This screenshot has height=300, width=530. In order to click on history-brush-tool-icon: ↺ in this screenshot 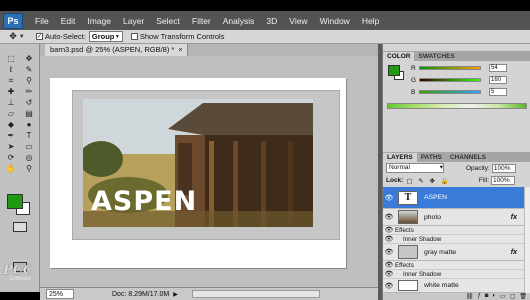, I will do `click(29, 103)`.